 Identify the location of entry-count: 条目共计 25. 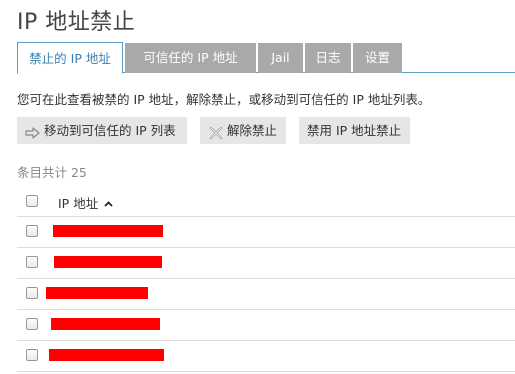
(52, 172).